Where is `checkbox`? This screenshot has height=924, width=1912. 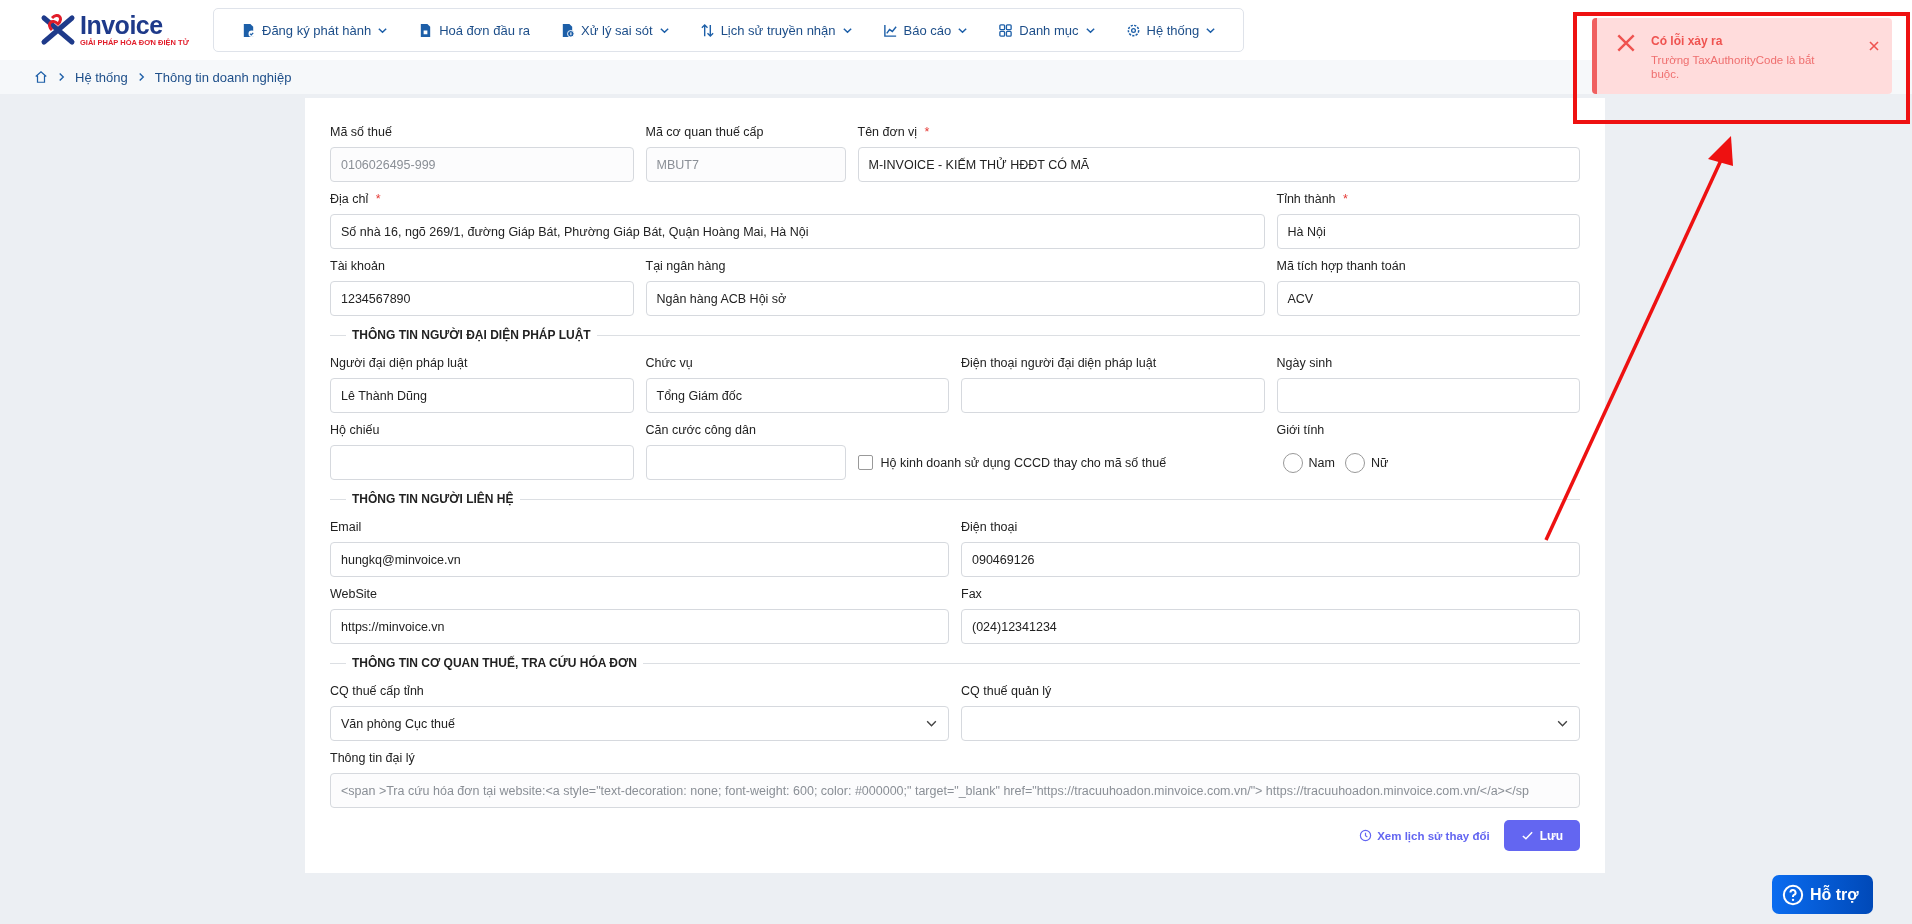 checkbox is located at coordinates (865, 462).